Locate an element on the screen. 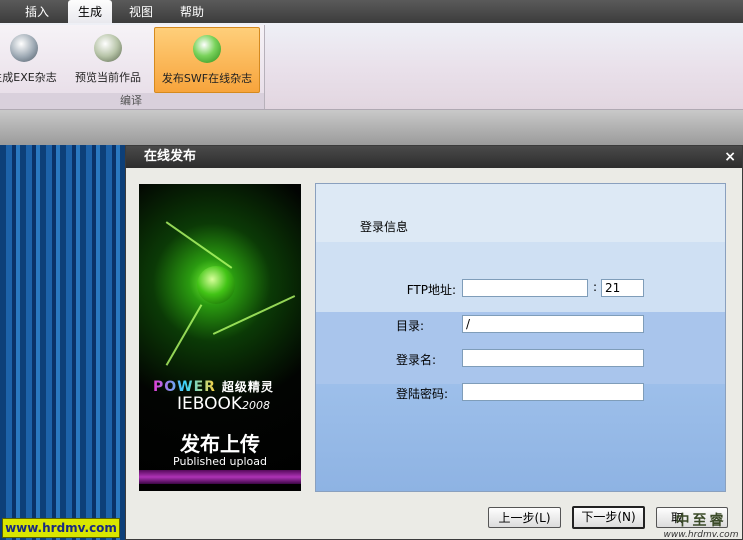 The image size is (743, 540). publish-swf-button: 发布SWF在线杂志 is located at coordinates (207, 60).